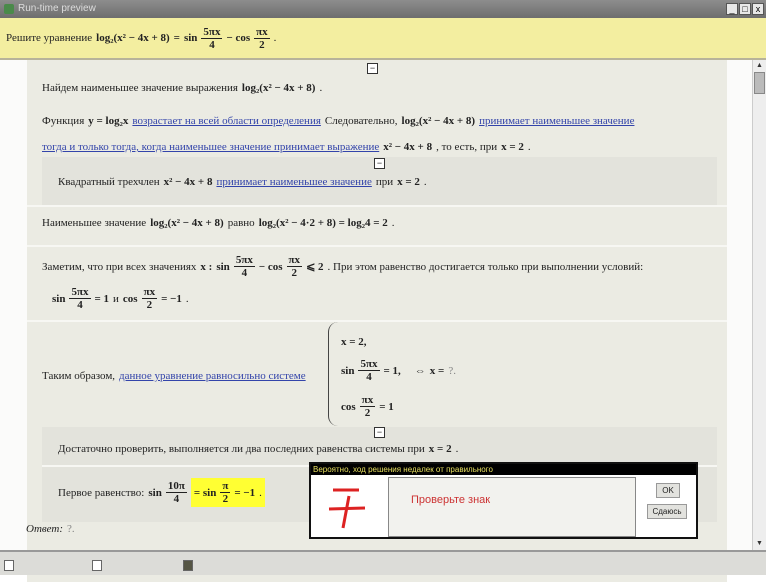 The width and height of the screenshot is (766, 582). I want to click on highlighted-error: = sin π2 = −1 ., so click(227, 492).